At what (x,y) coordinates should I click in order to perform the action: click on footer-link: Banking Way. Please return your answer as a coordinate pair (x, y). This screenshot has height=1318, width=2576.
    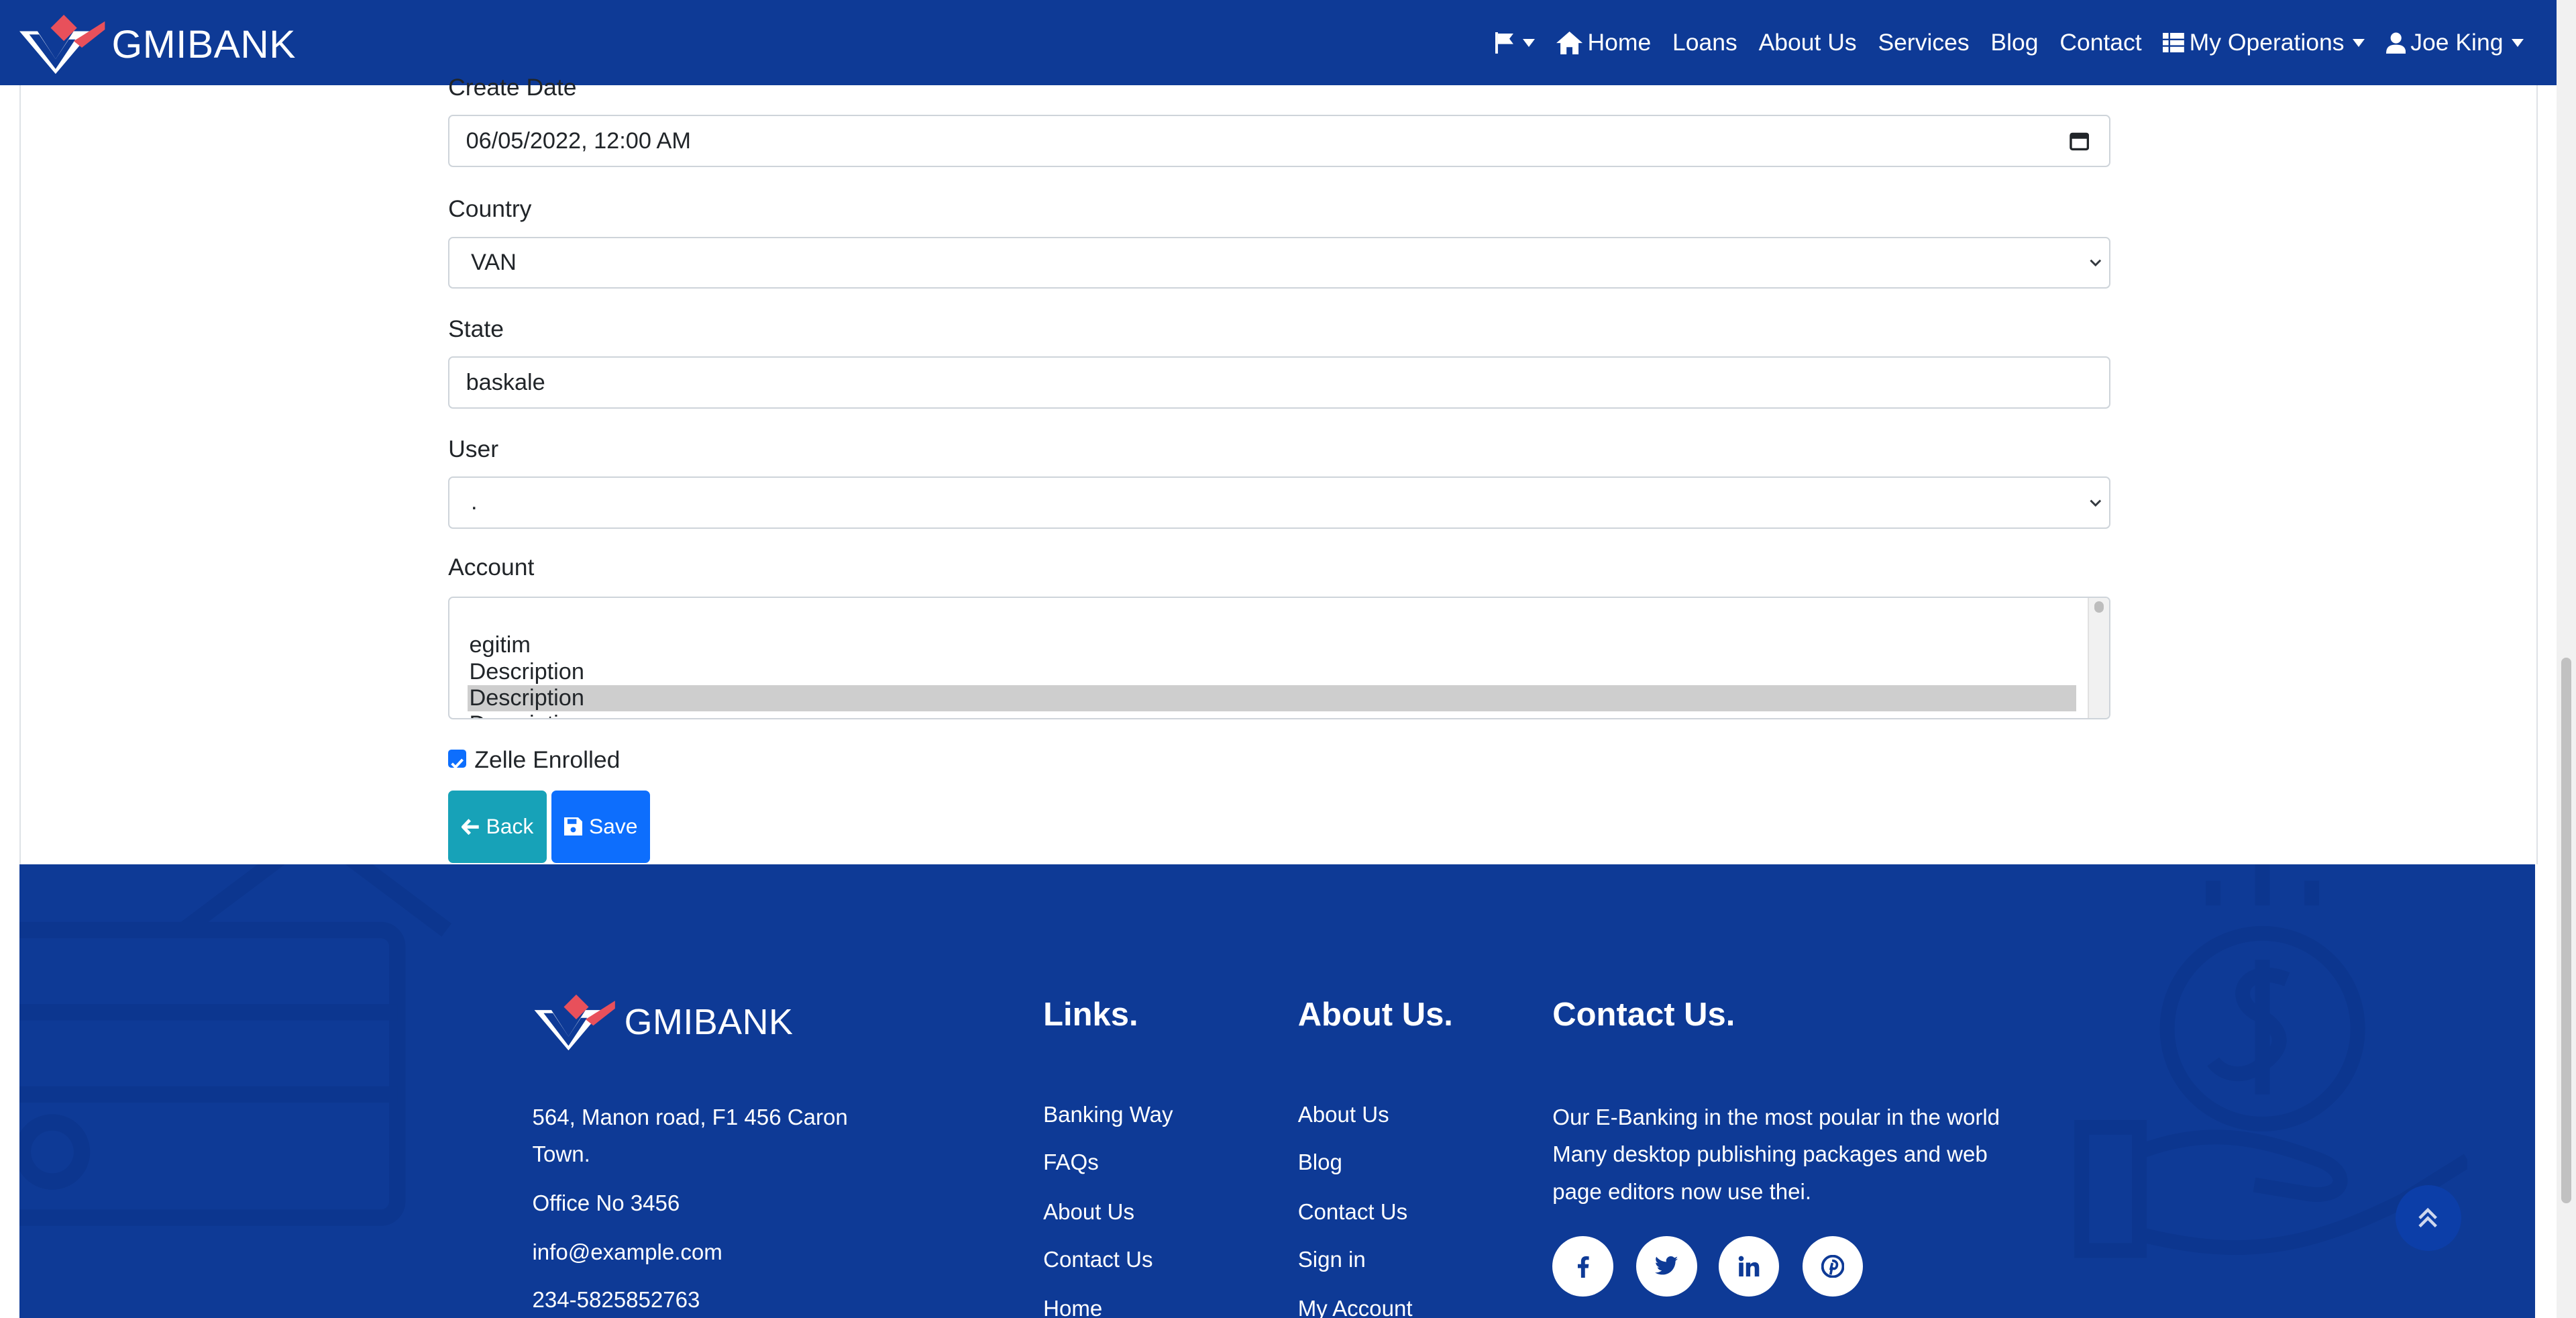
    Looking at the image, I should click on (1108, 1115).